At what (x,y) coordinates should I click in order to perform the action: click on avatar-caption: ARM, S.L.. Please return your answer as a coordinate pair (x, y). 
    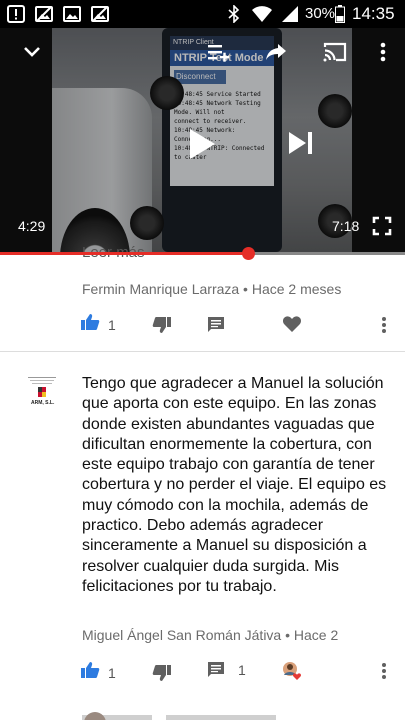
    Looking at the image, I should click on (43, 403).